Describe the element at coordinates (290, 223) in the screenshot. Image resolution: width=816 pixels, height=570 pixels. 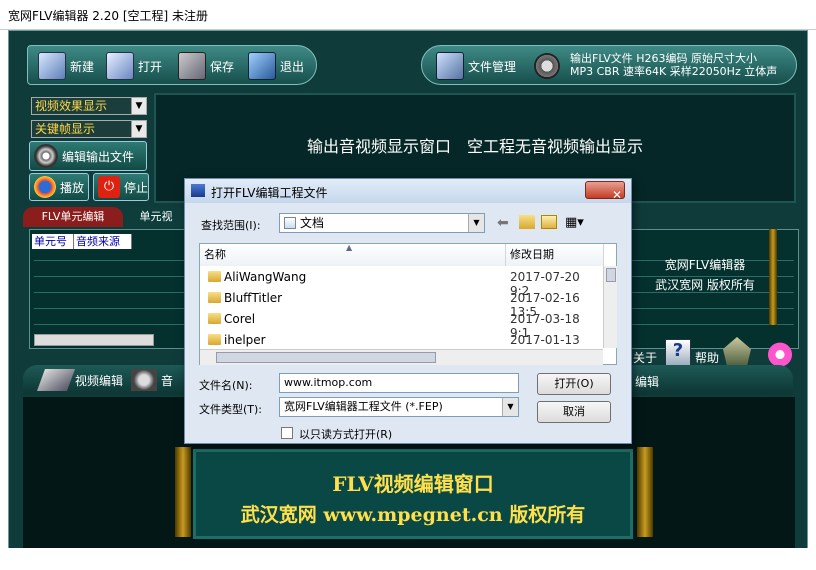
I see `documents-icon` at that location.